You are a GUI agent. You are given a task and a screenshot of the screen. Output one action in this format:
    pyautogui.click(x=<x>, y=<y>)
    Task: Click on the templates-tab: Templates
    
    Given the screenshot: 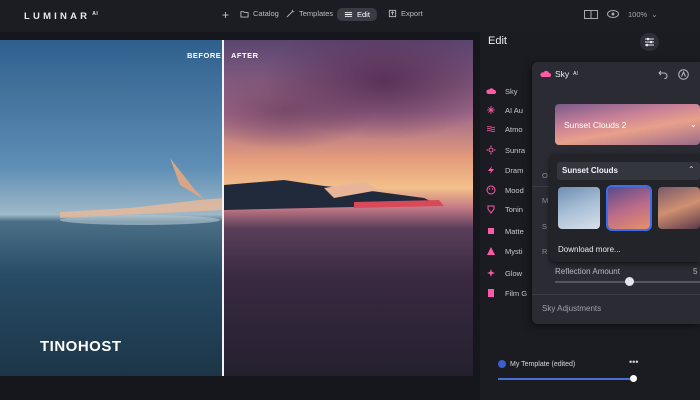 What is the action you would take?
    pyautogui.click(x=309, y=13)
    